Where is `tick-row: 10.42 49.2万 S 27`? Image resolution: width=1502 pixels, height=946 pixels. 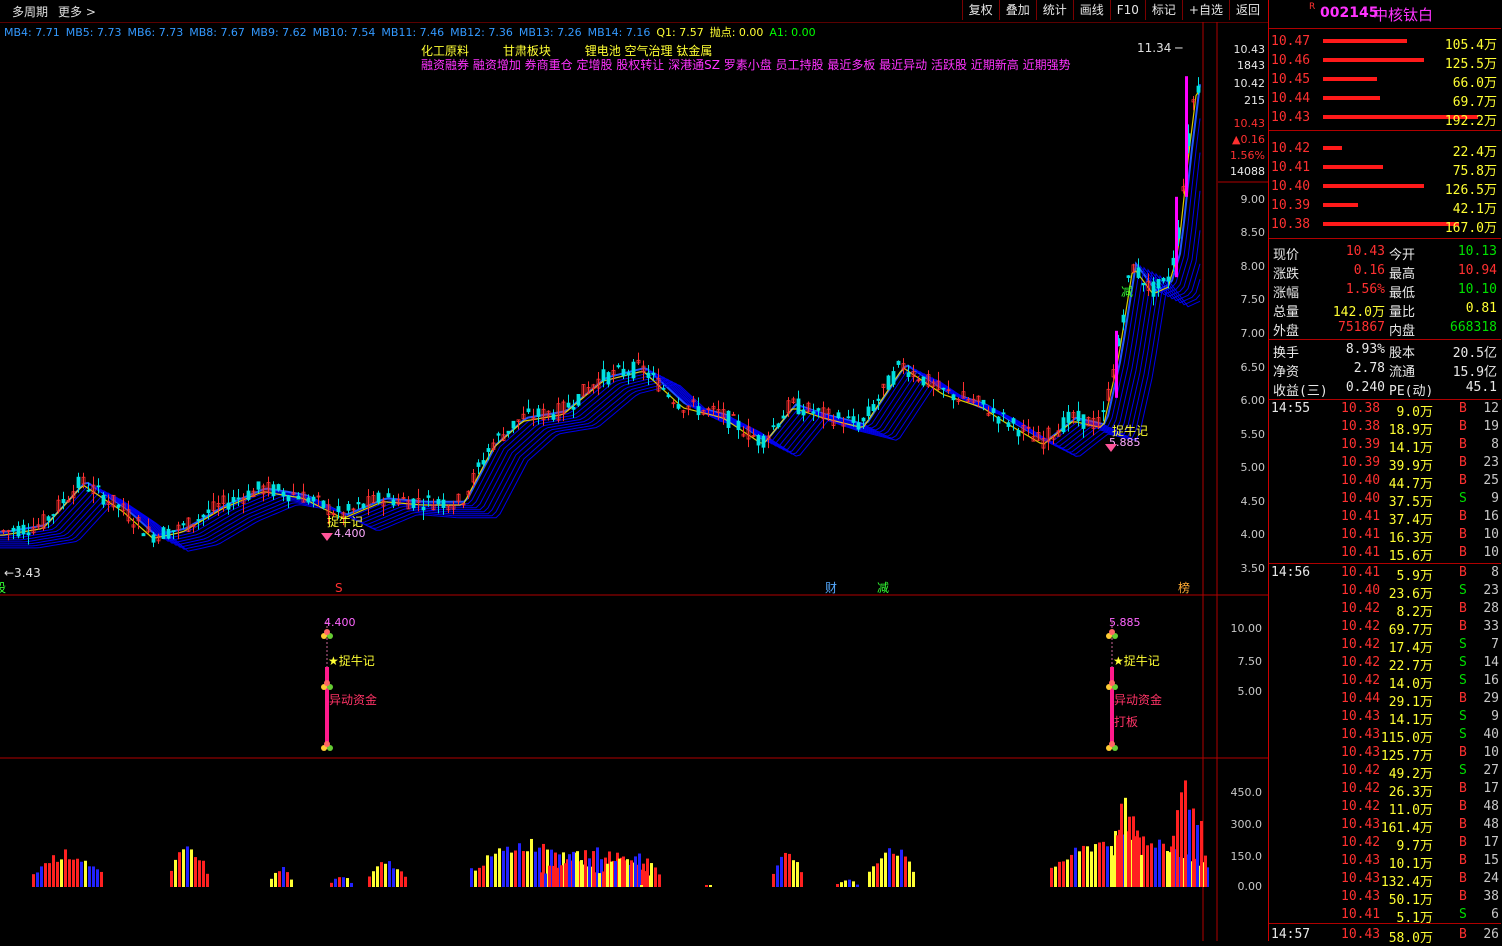
tick-row: 10.42 49.2万 S 27 is located at coordinates (1385, 772).